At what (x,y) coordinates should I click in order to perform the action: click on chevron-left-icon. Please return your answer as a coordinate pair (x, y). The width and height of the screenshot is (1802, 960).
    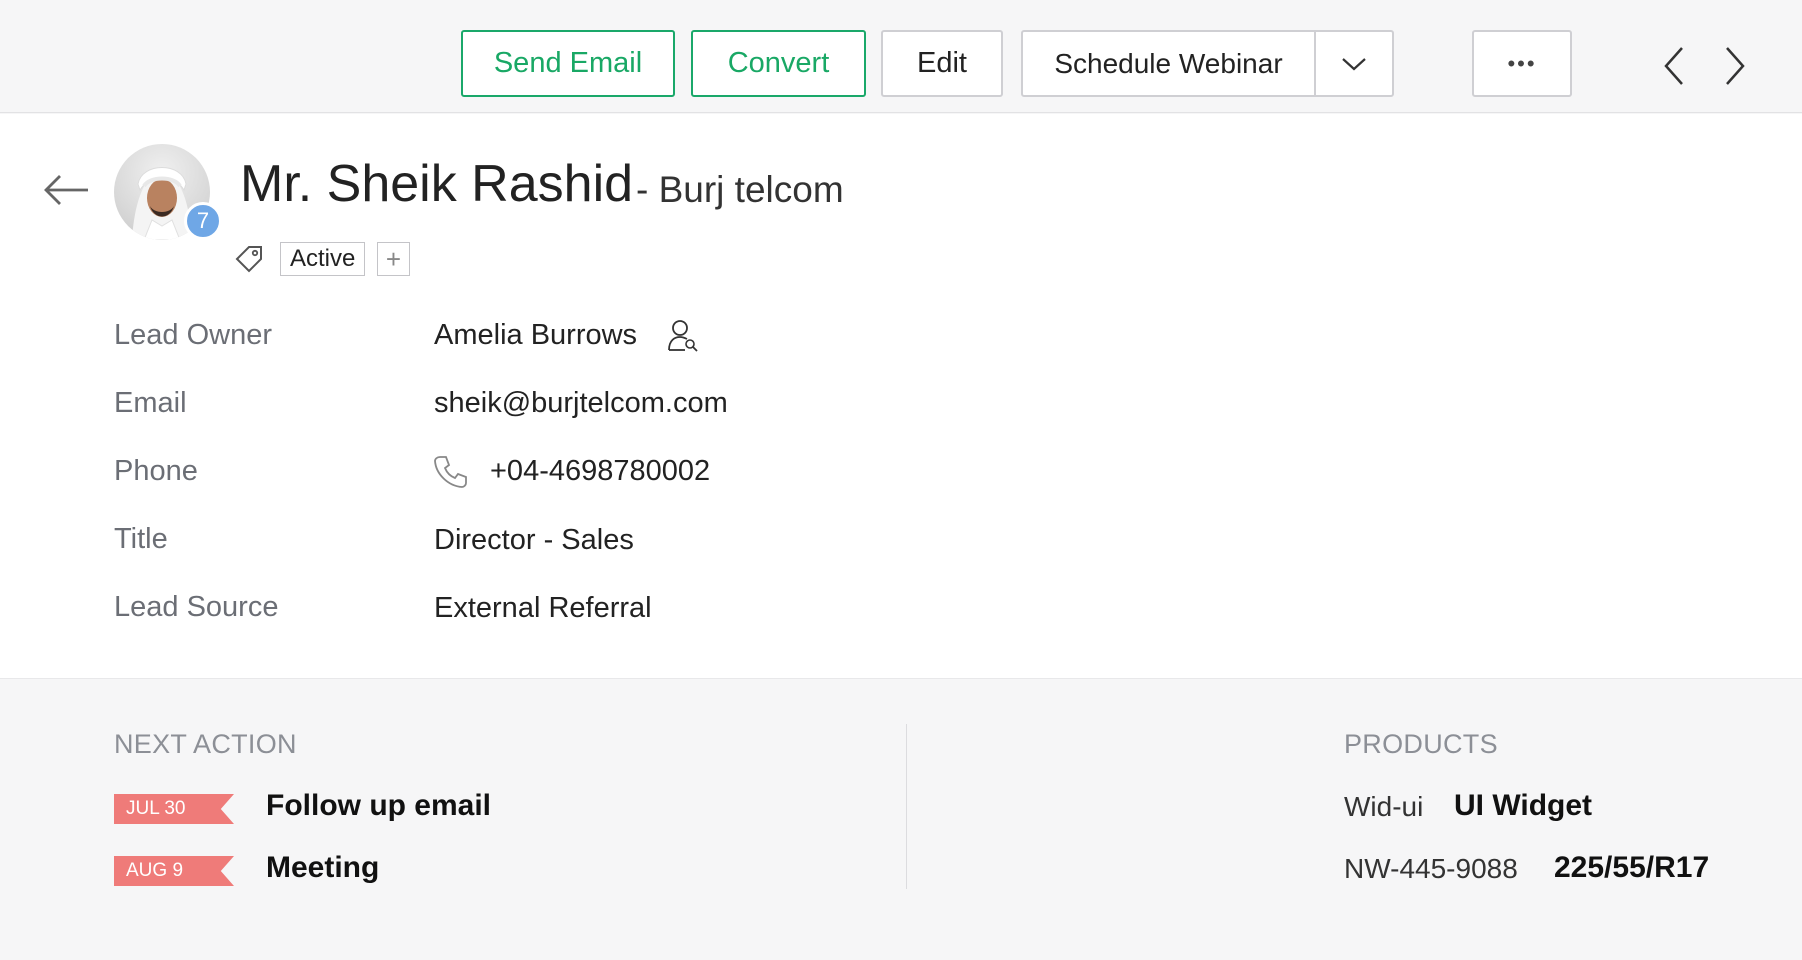
    Looking at the image, I should click on (1673, 66).